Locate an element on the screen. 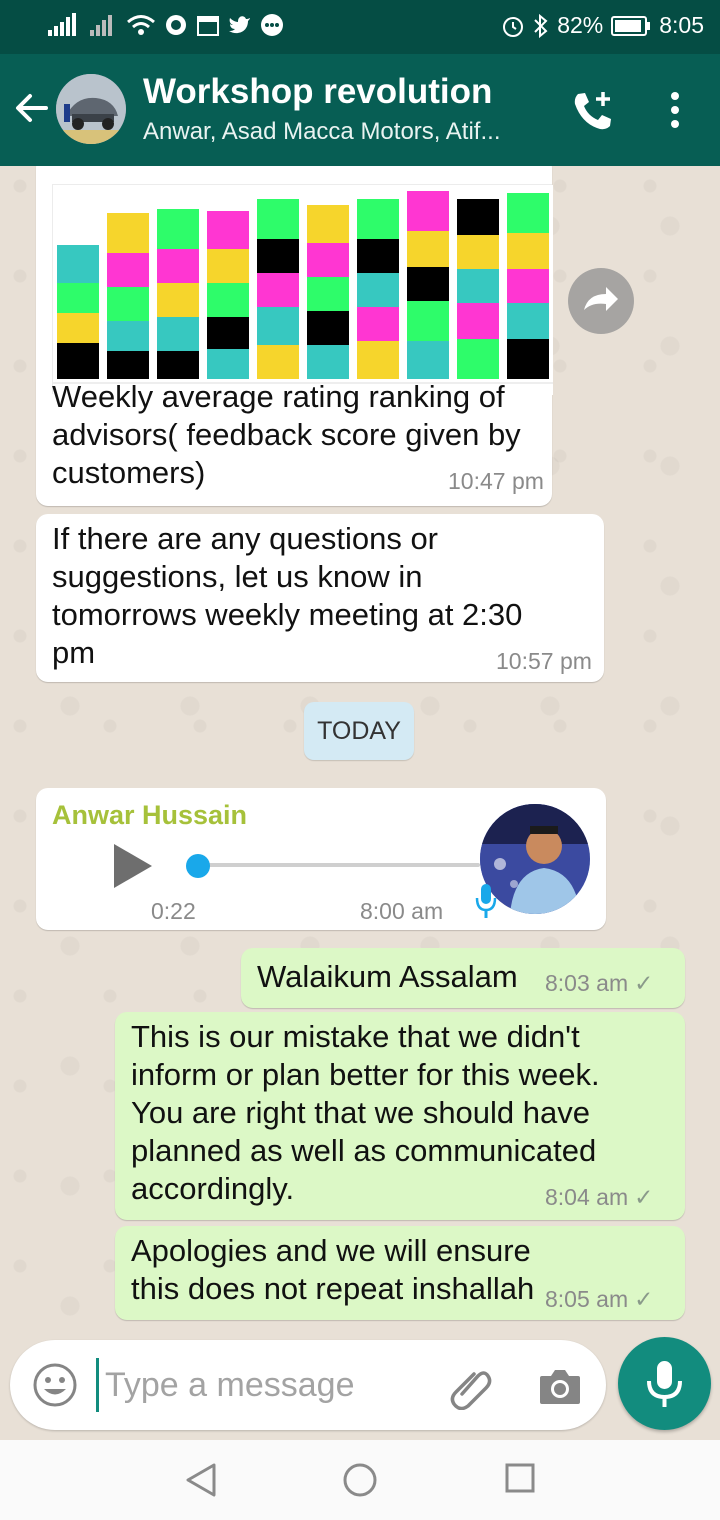 The height and width of the screenshot is (1520, 720). nav-back-icon is located at coordinates (201, 1480).